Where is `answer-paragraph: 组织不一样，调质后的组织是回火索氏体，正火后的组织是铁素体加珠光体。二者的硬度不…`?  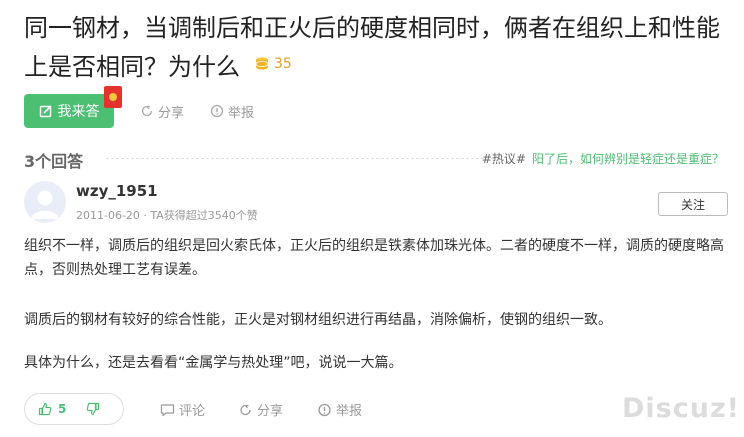
answer-paragraph: 组织不一样，调质后的组织是回火索氏体，正火后的组织是铁素体加珠光体。二者的硬度不… is located at coordinates (374, 258).